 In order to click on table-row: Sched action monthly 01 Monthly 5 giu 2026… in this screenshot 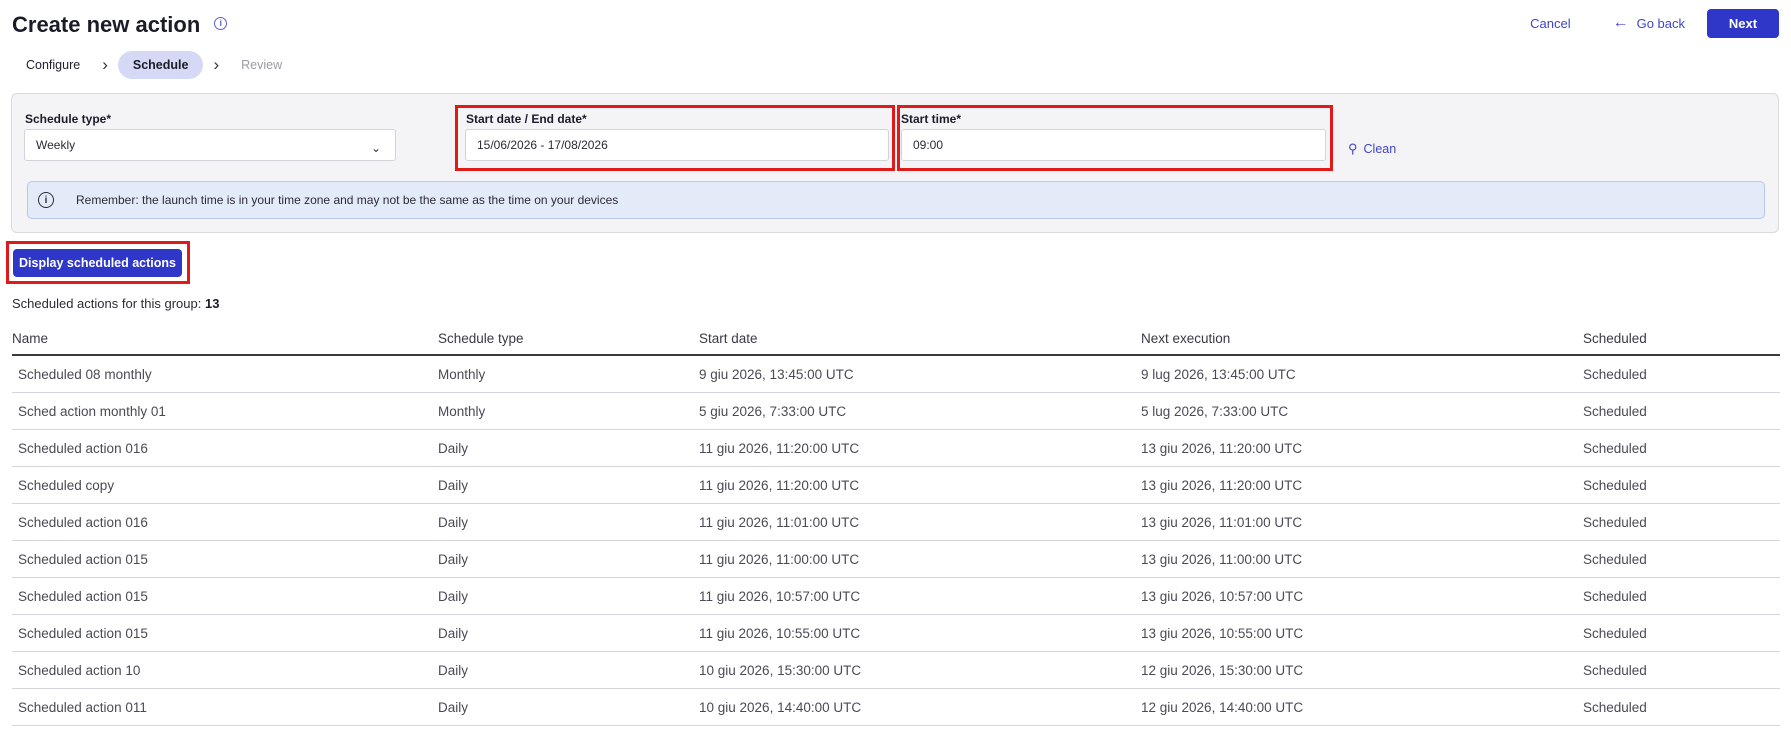, I will do `click(896, 411)`.